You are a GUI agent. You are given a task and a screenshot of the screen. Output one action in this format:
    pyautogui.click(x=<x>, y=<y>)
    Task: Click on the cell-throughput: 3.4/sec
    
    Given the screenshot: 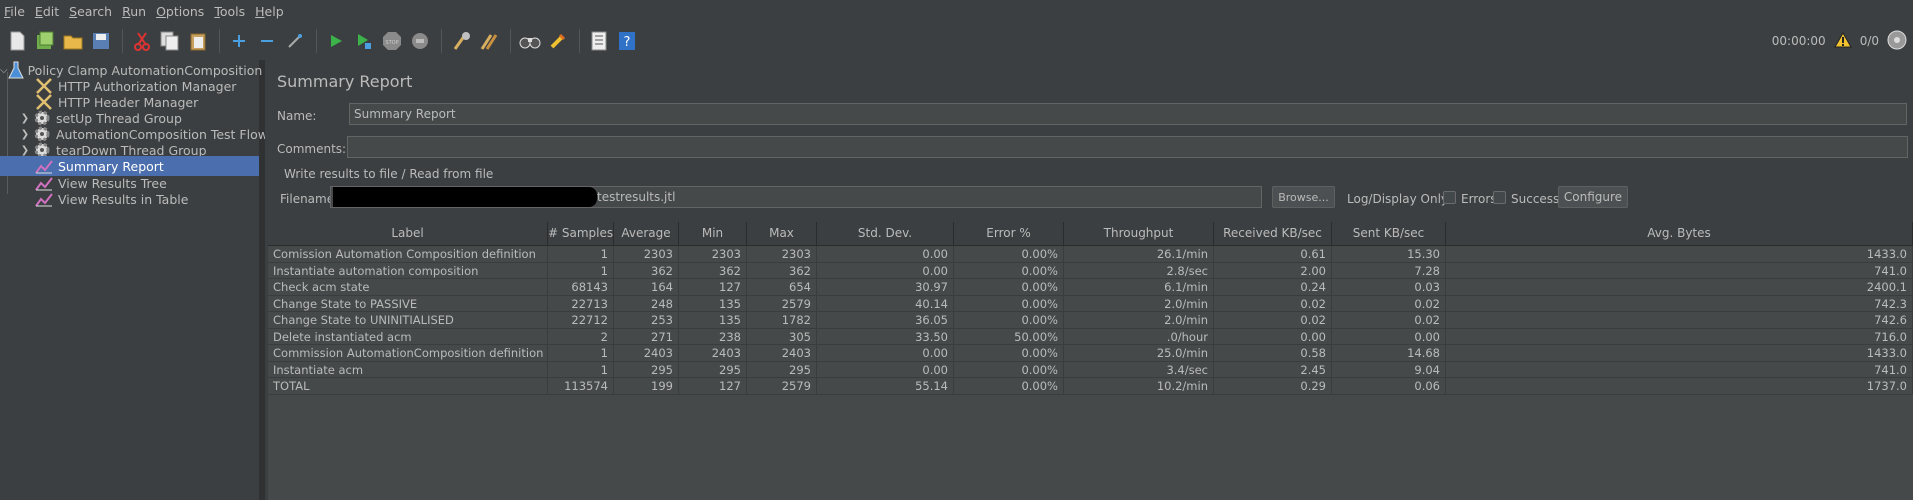 What is the action you would take?
    pyautogui.click(x=1139, y=369)
    